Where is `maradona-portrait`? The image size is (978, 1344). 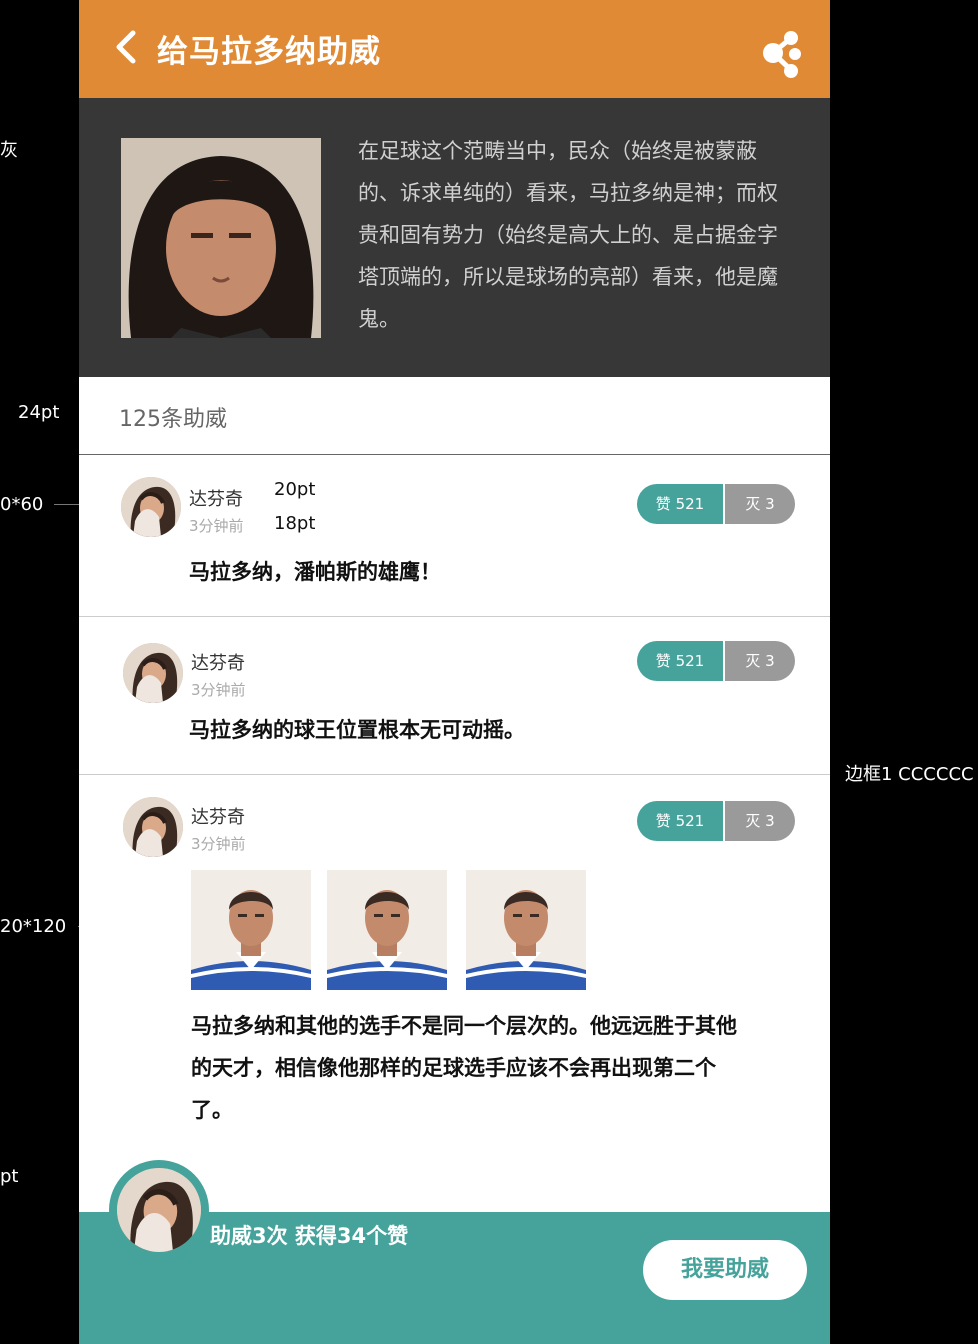 maradona-portrait is located at coordinates (221, 238).